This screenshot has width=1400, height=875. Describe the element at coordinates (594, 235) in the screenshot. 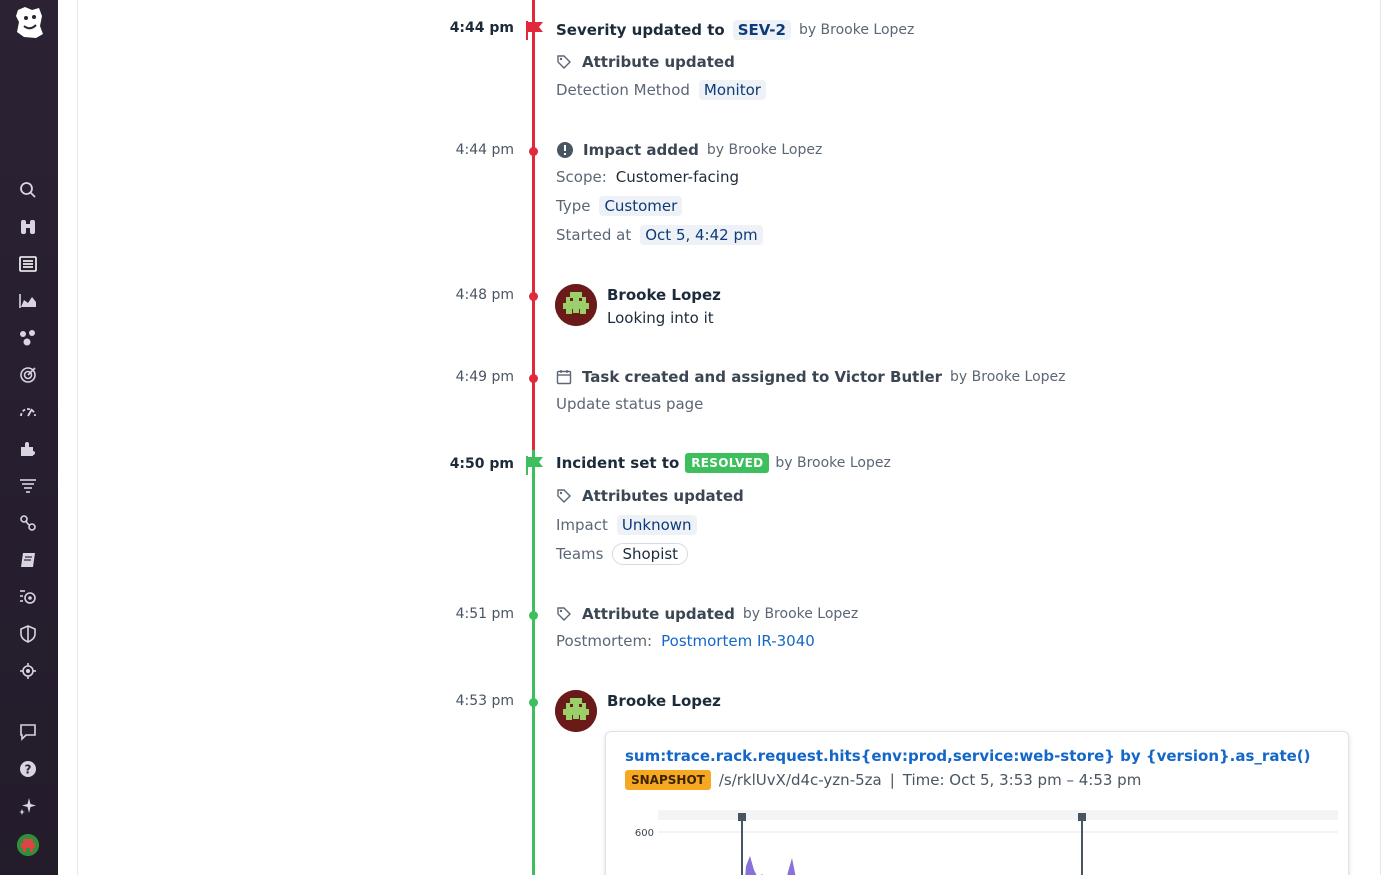

I see `started-label: Started at` at that location.